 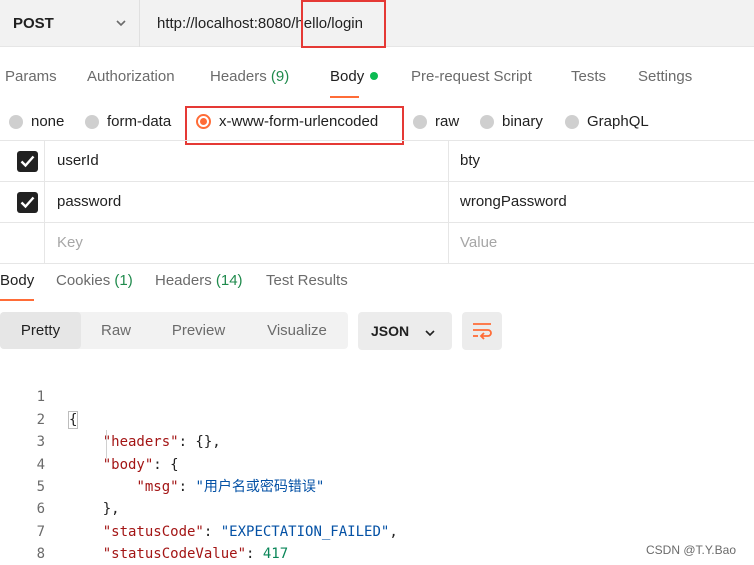 I want to click on code-line: 4 "msg": "用户名或密码错误", so click(x=377, y=463).